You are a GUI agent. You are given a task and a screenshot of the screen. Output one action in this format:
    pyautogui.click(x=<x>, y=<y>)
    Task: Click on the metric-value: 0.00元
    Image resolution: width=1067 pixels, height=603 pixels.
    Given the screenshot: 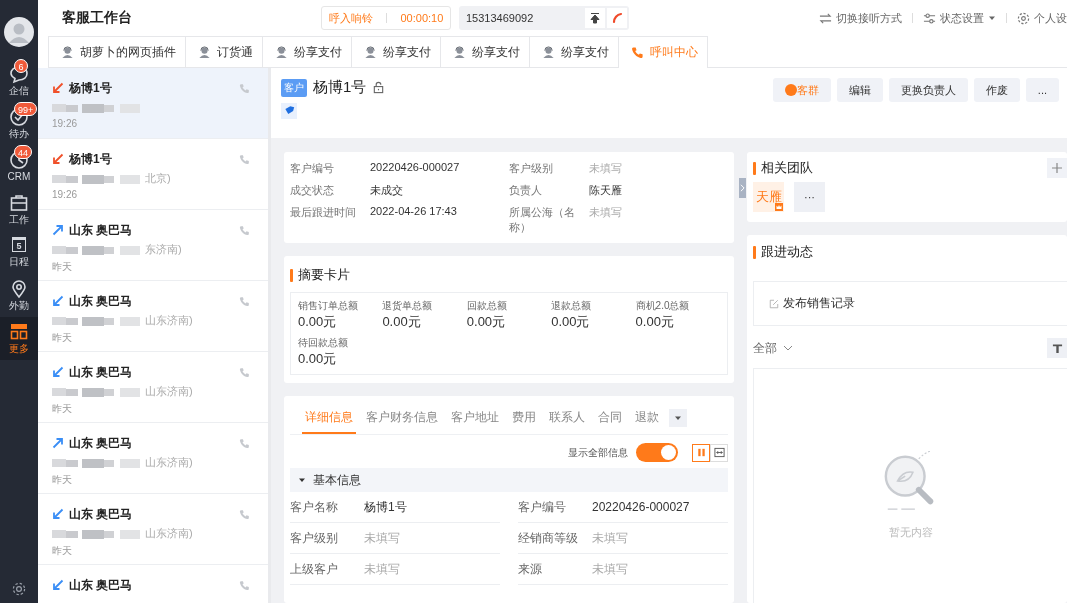 What is the action you would take?
    pyautogui.click(x=402, y=322)
    